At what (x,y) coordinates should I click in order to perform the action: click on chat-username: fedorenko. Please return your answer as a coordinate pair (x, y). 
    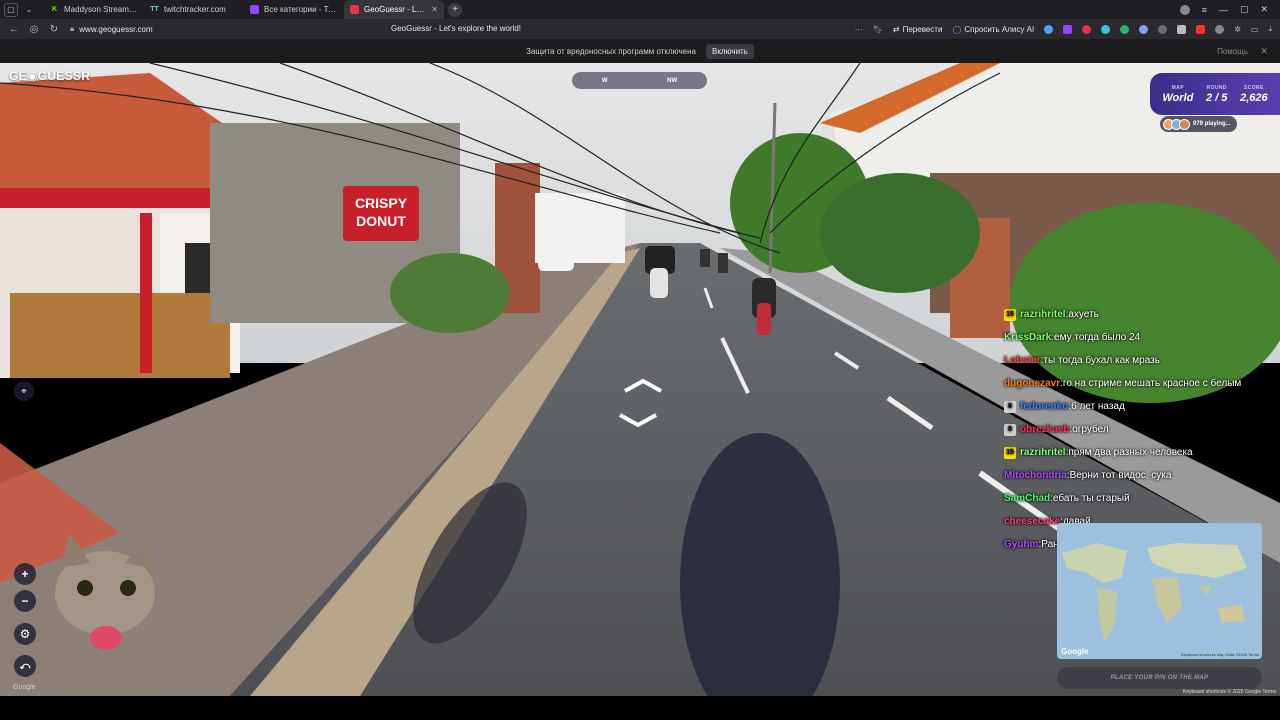
    Looking at the image, I should click on (1044, 406).